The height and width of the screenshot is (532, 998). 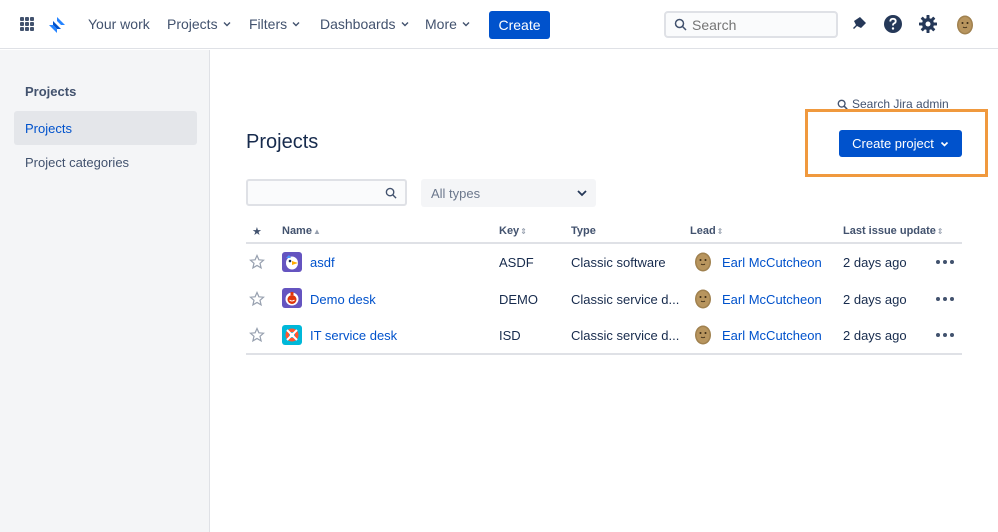 What do you see at coordinates (604, 354) in the screenshot?
I see `table-bottom-divider` at bounding box center [604, 354].